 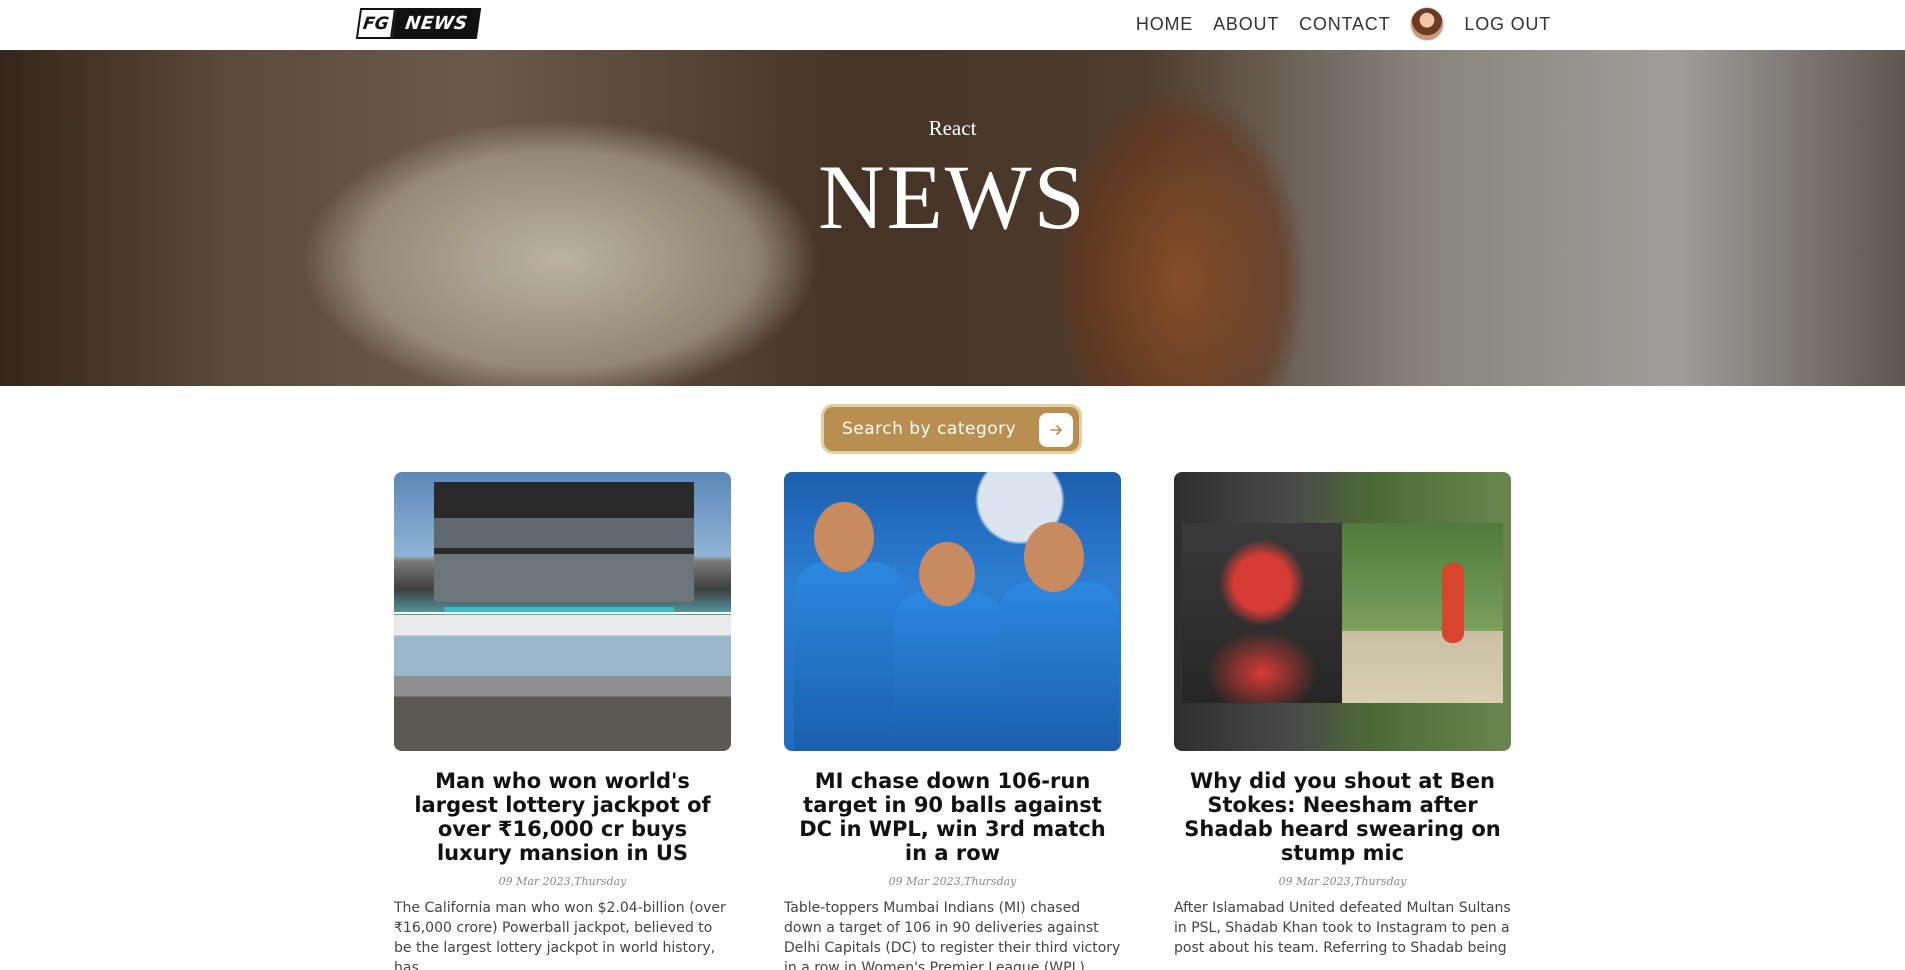 I want to click on nav-contact-link: CONTACT, so click(x=1344, y=24).